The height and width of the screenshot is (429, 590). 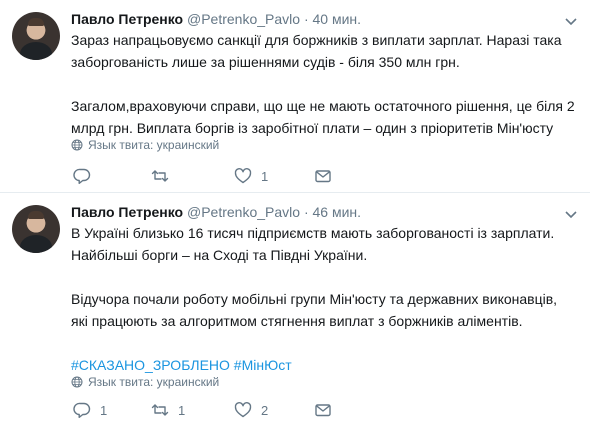 I want to click on retweet-button, so click(x=164, y=176).